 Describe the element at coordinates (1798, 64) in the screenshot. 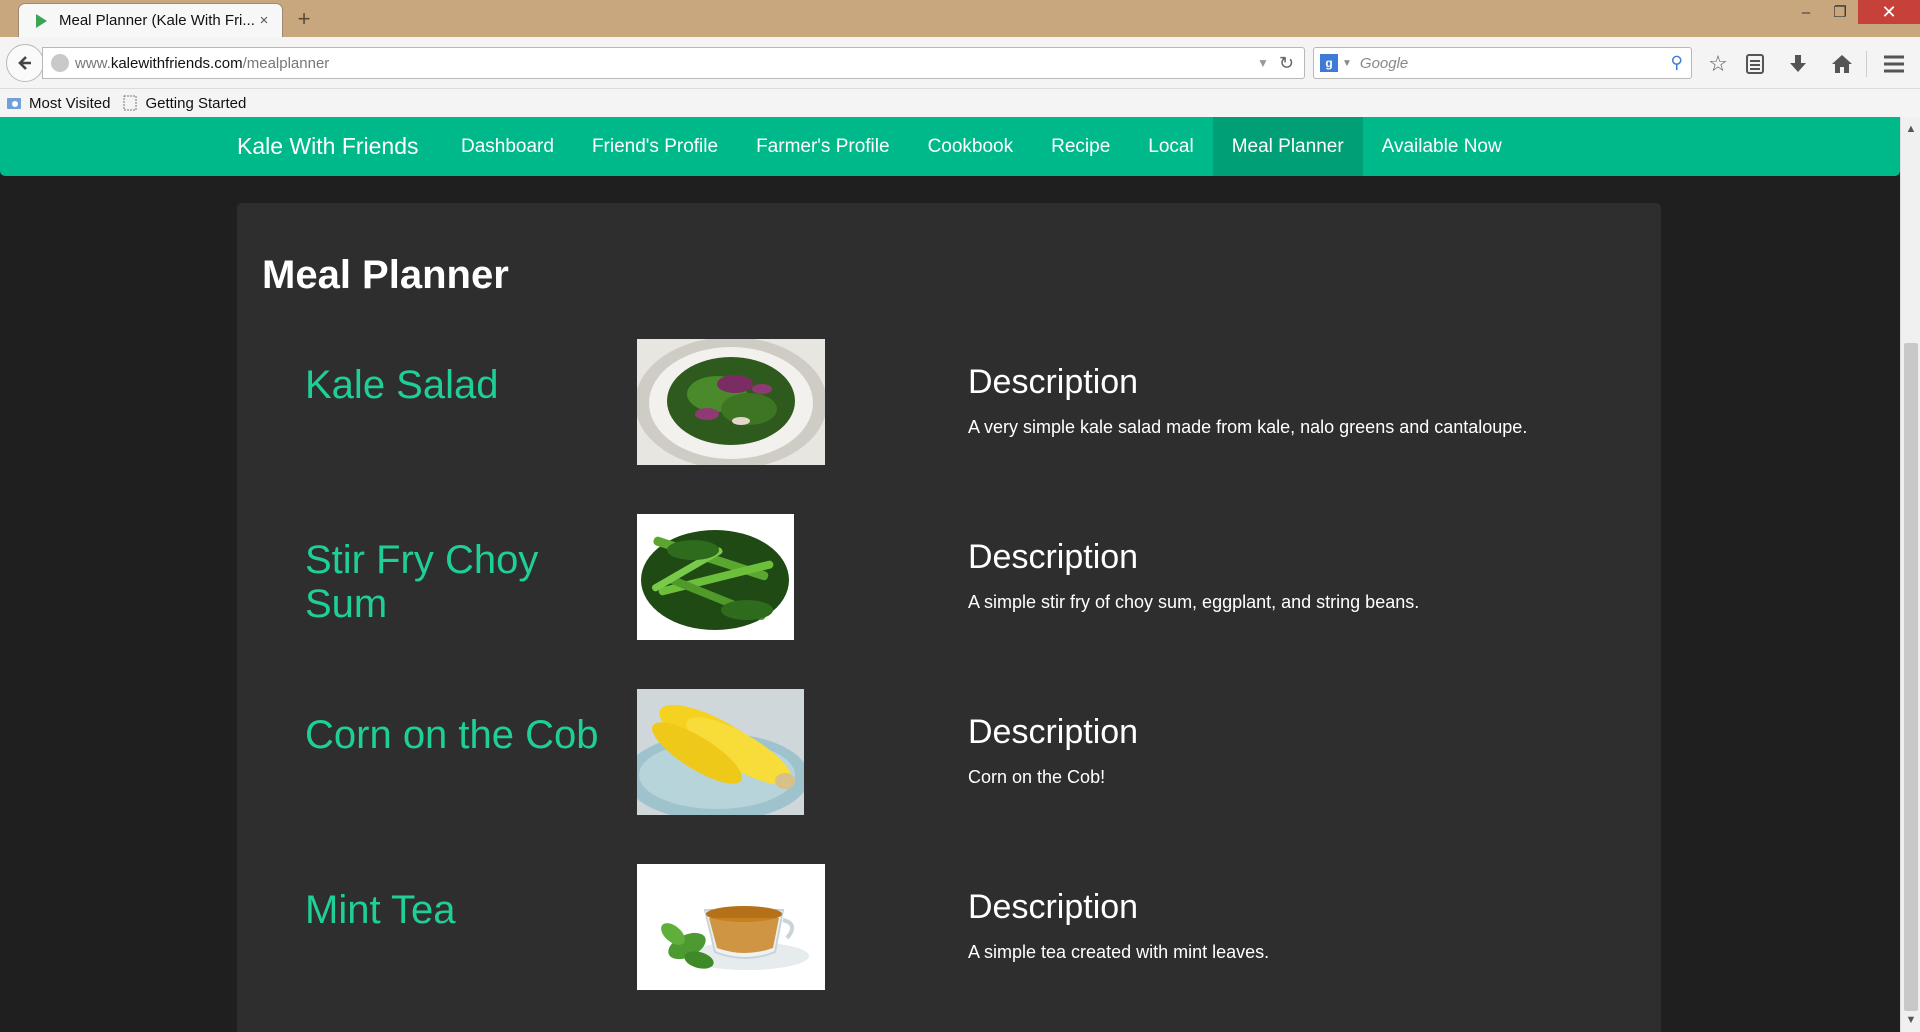

I see `download-icon` at that location.